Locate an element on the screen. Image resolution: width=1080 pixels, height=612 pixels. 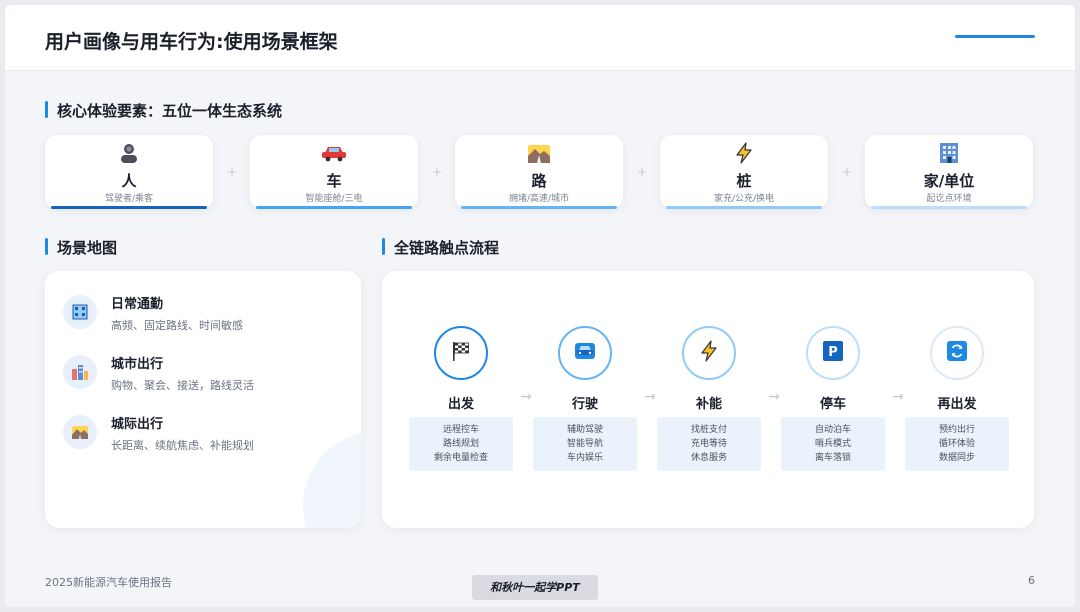
pillar-charger: 桩 家充/公充/换电 is located at coordinates (744, 172).